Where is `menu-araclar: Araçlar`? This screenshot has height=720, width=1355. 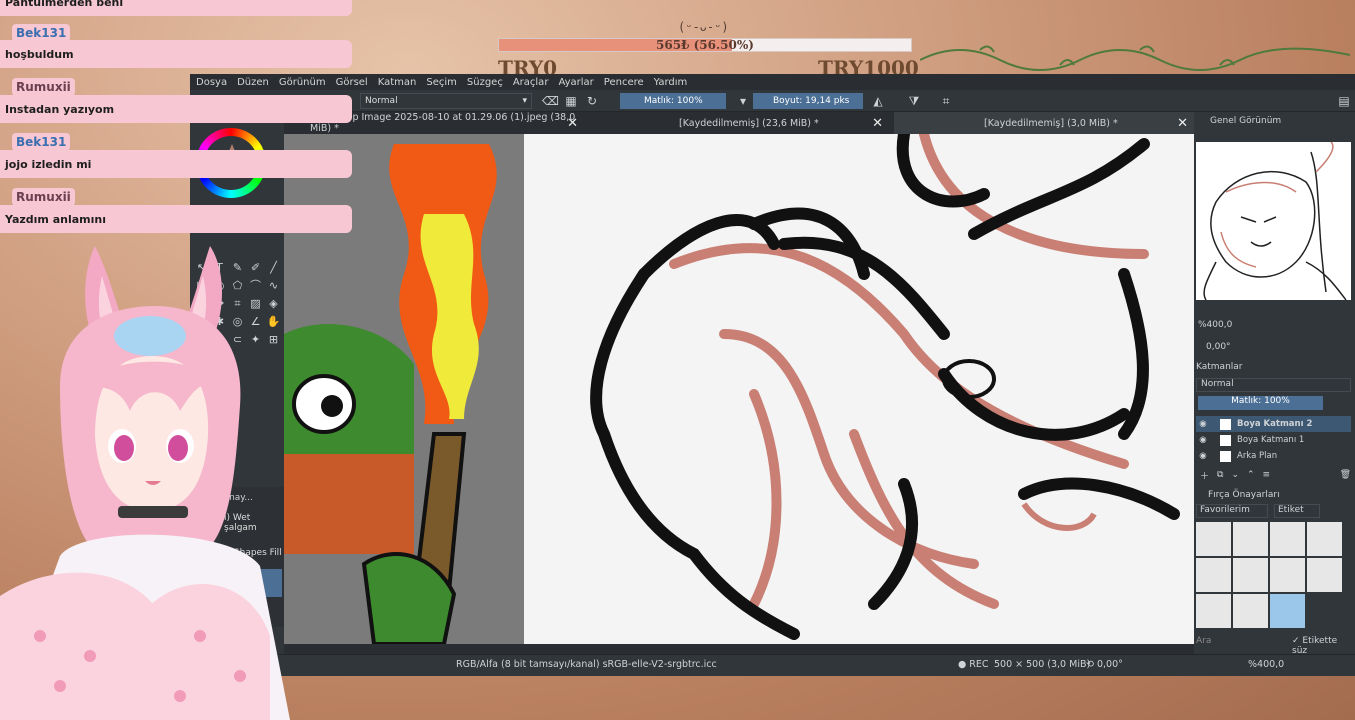 menu-araclar: Araçlar is located at coordinates (531, 82).